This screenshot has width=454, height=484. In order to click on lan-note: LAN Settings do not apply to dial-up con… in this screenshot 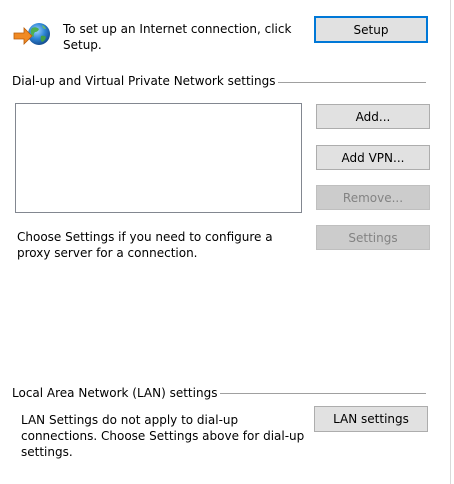, I will do `click(163, 436)`.